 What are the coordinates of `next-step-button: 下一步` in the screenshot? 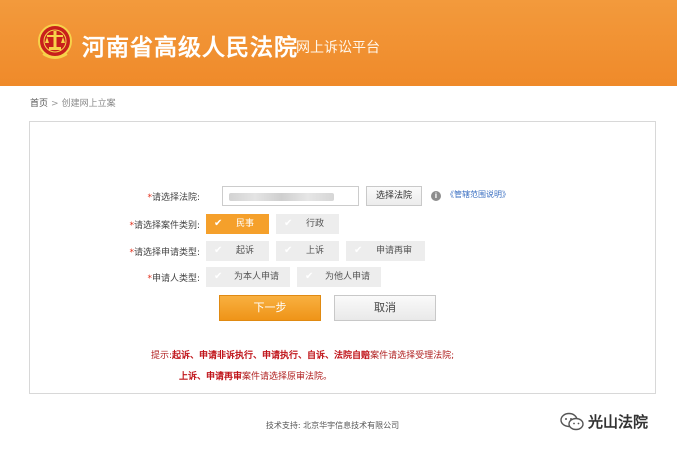 It's located at (270, 308).